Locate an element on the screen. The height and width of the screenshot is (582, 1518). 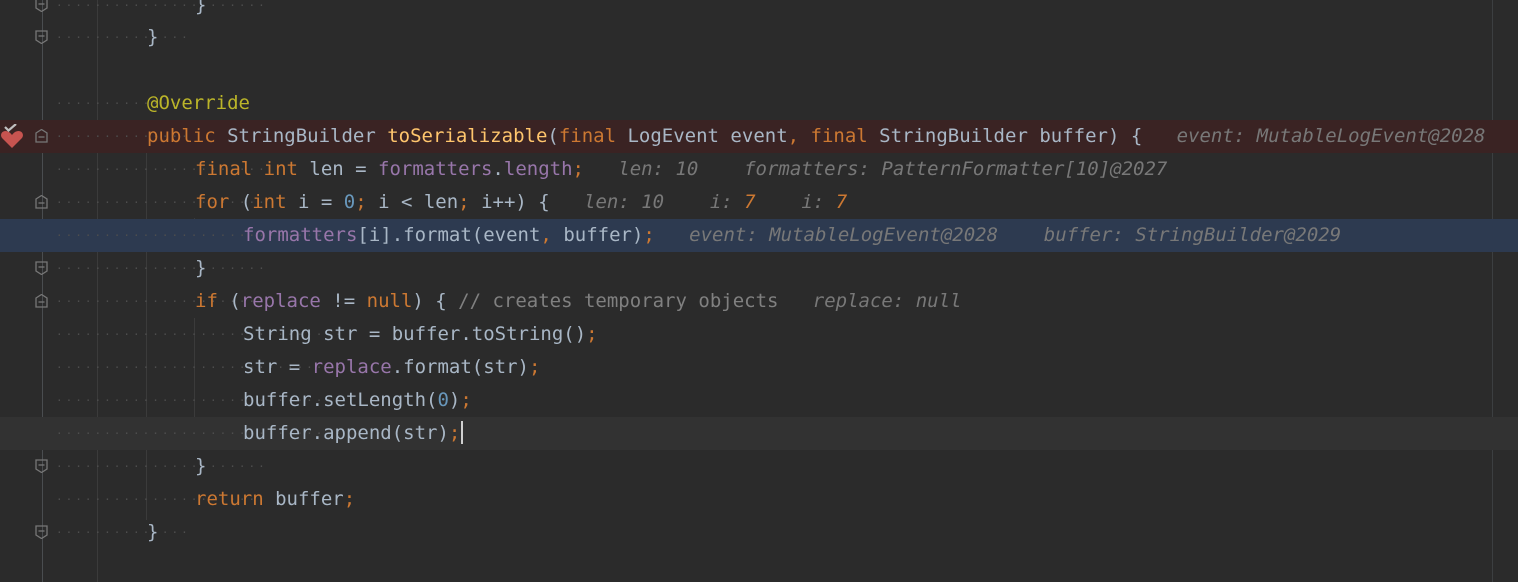
code-token: i < len is located at coordinates (418, 202).